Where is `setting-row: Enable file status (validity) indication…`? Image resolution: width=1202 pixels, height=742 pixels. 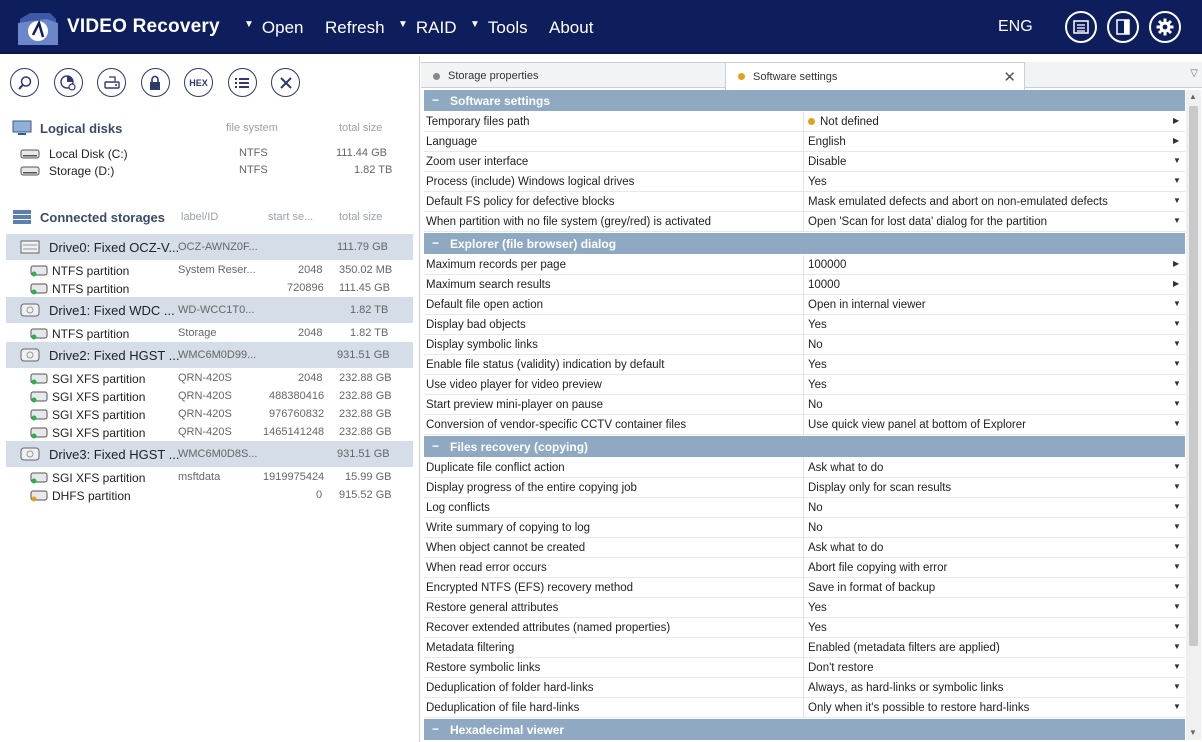
setting-row: Enable file status (validity) indication… is located at coordinates (804, 365).